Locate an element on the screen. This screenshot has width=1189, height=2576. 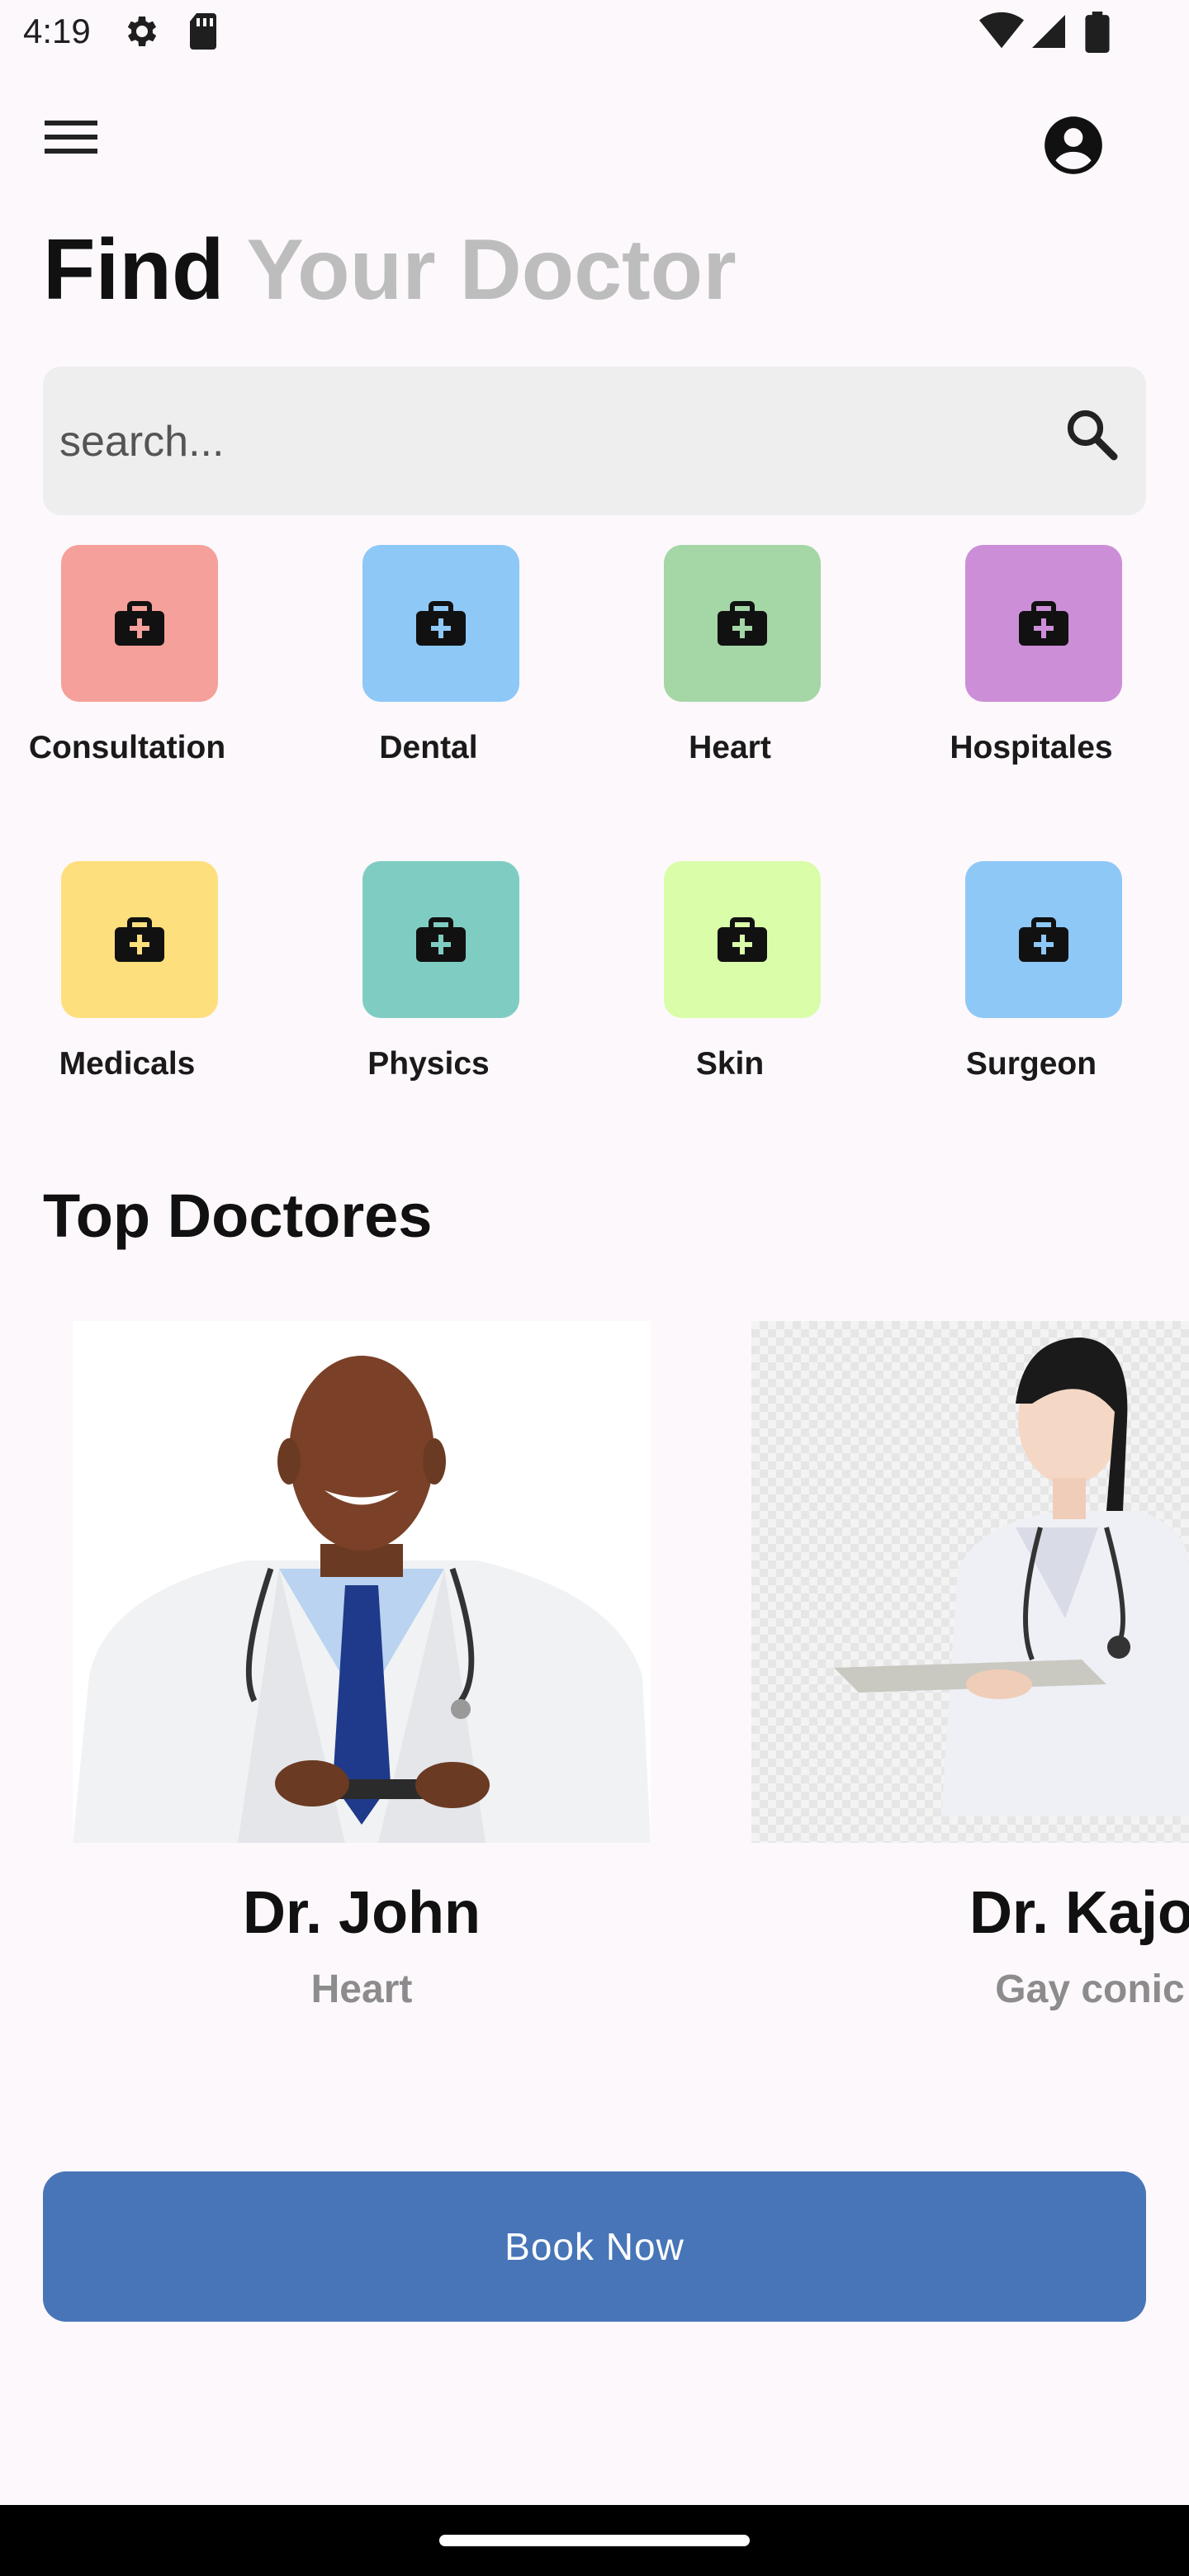
top-doctors-title: Top Doctores is located at coordinates (238, 1215).